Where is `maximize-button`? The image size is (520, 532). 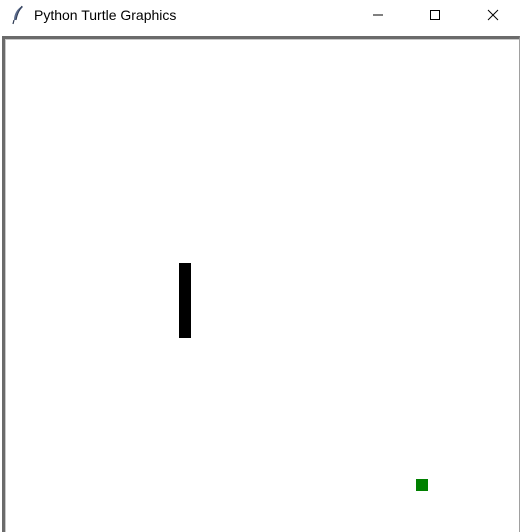 maximize-button is located at coordinates (435, 15).